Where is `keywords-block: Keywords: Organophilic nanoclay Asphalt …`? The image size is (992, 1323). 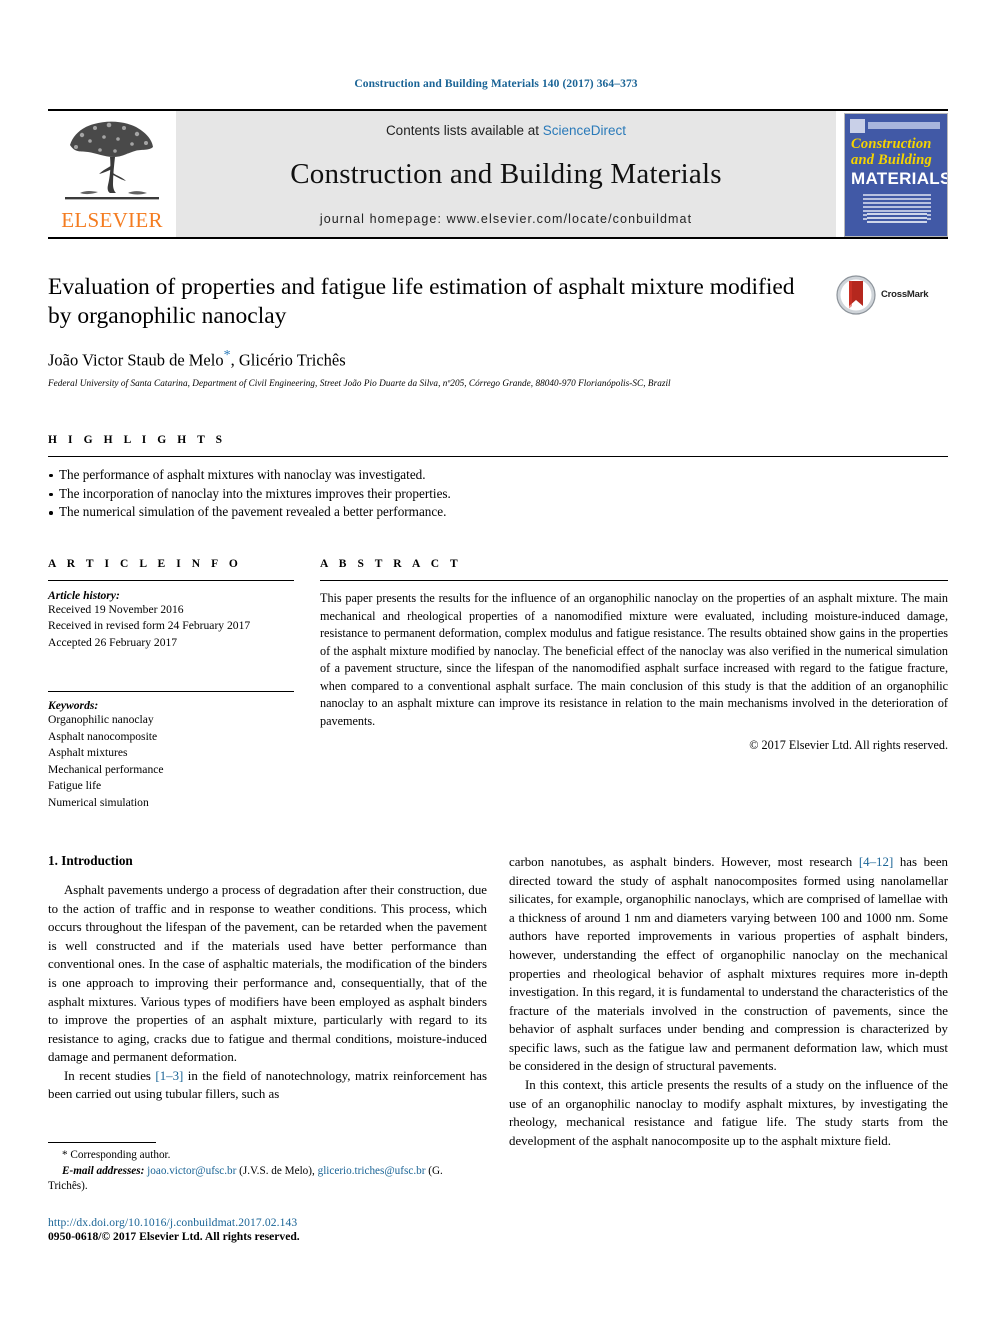
keywords-block: Keywords: Organophilic nanoclay Asphalt … is located at coordinates (171, 737).